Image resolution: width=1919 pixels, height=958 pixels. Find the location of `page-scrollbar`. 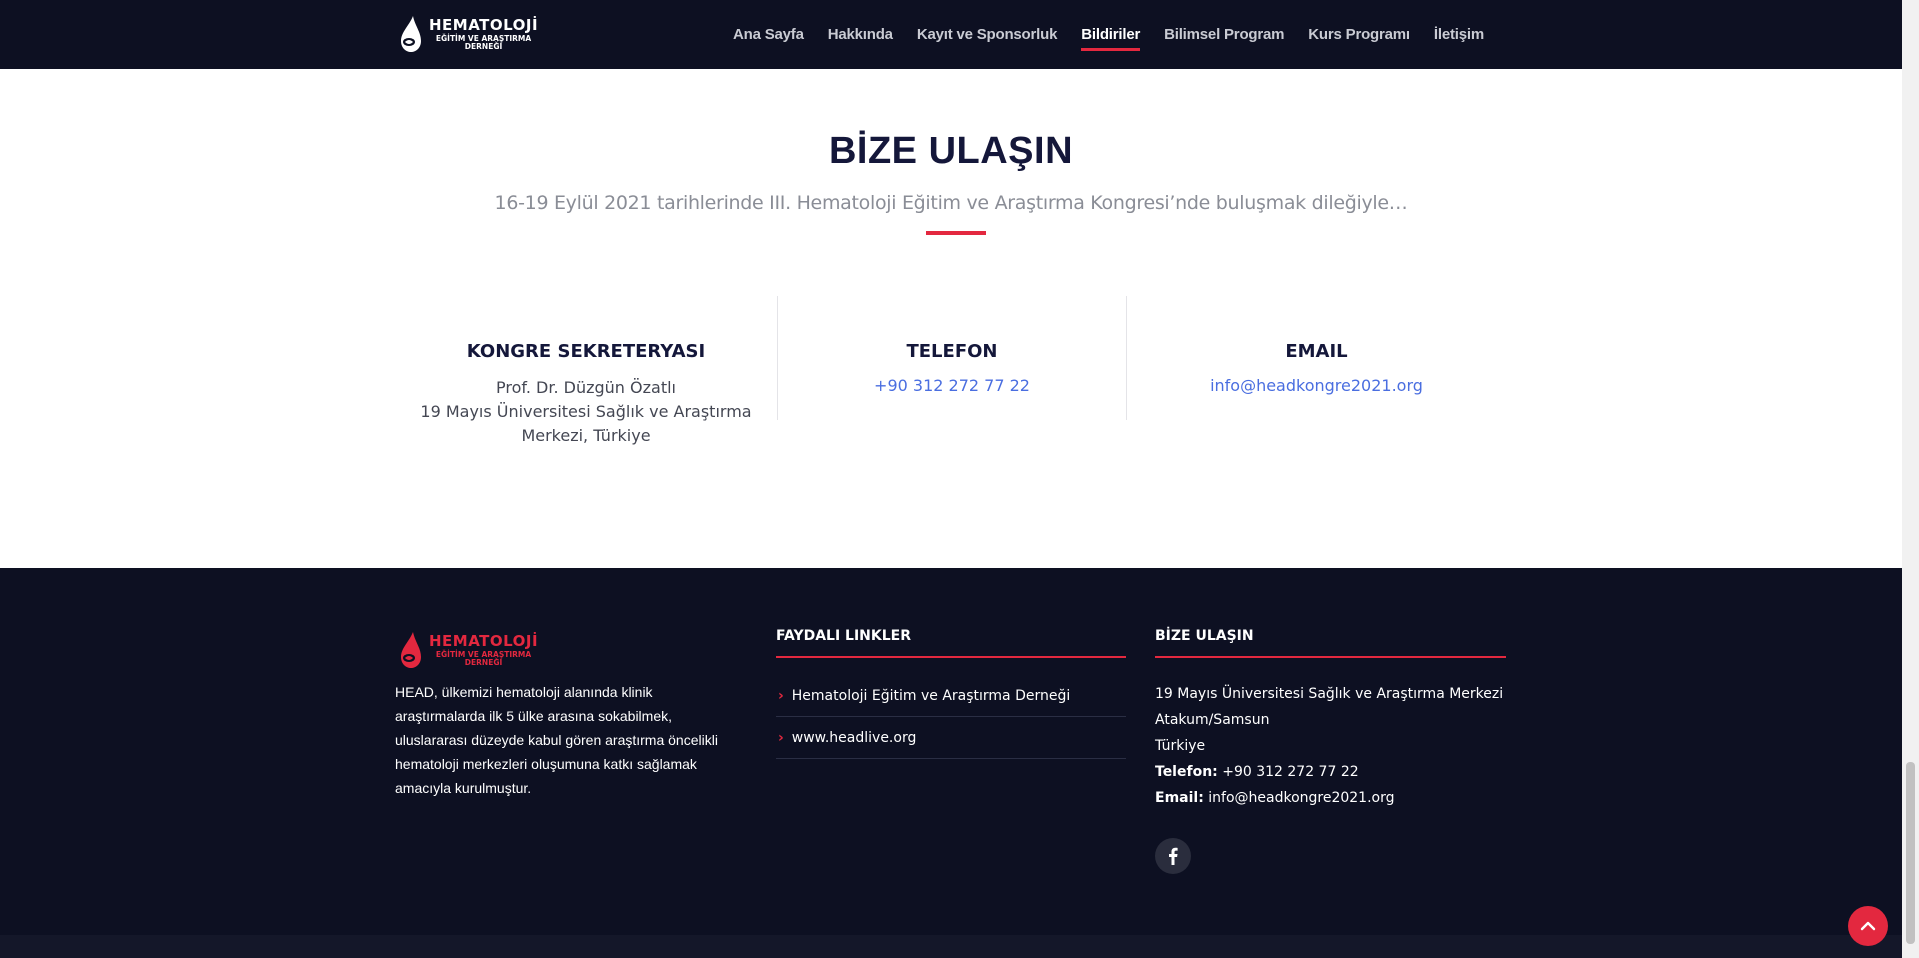

page-scrollbar is located at coordinates (1910, 479).